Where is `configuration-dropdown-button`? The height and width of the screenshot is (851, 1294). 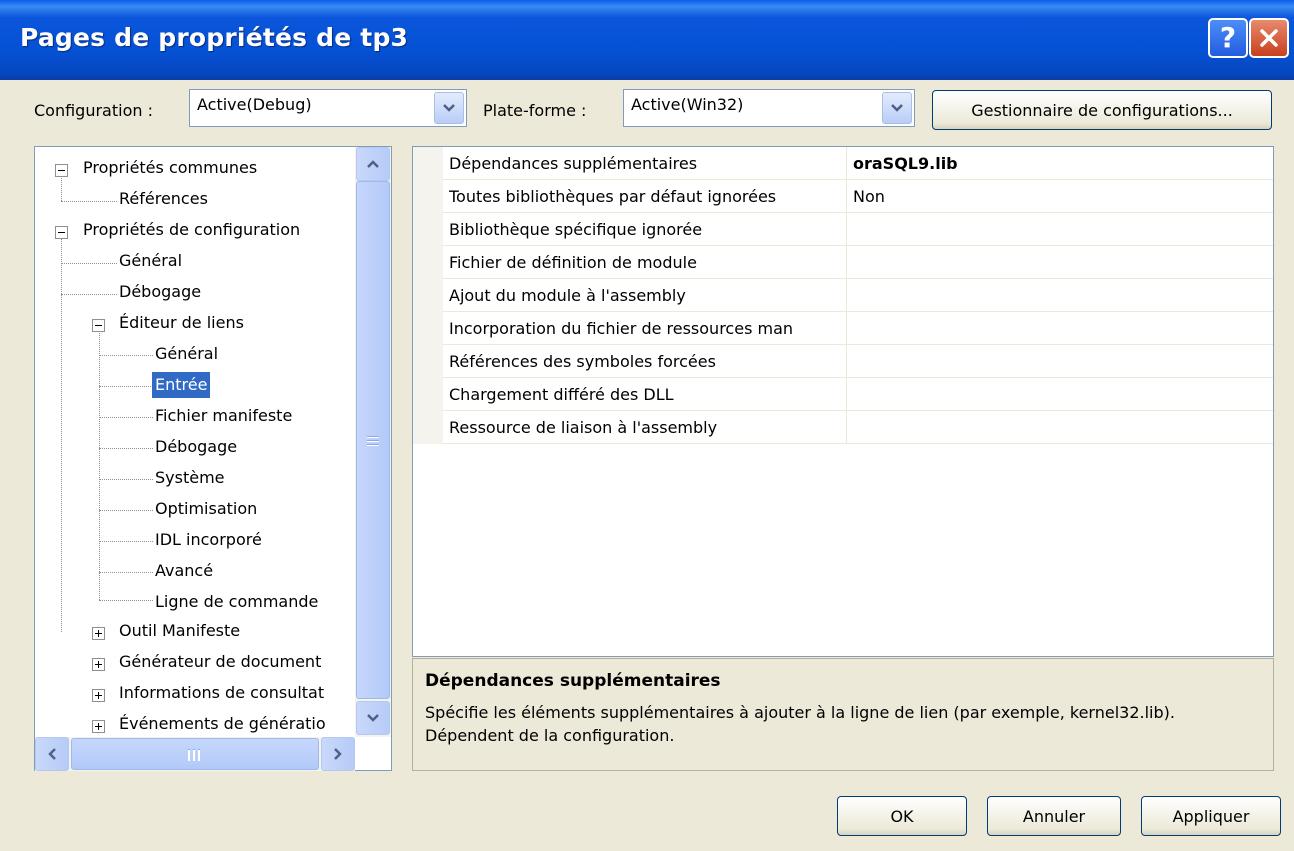
configuration-dropdown-button is located at coordinates (449, 108).